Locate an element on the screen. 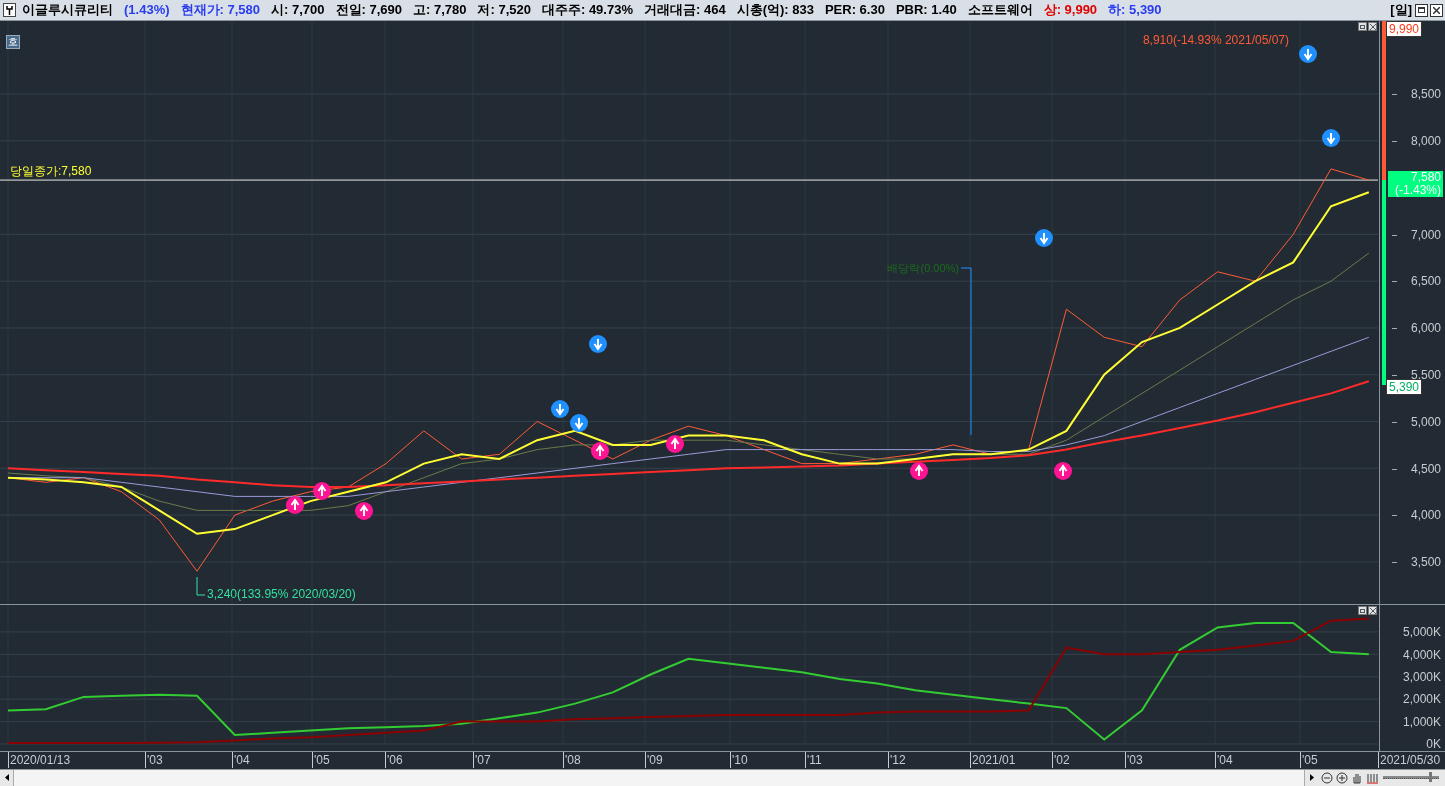 This screenshot has width=1445, height=786. axis-label: 4,500 is located at coordinates (1425, 468).